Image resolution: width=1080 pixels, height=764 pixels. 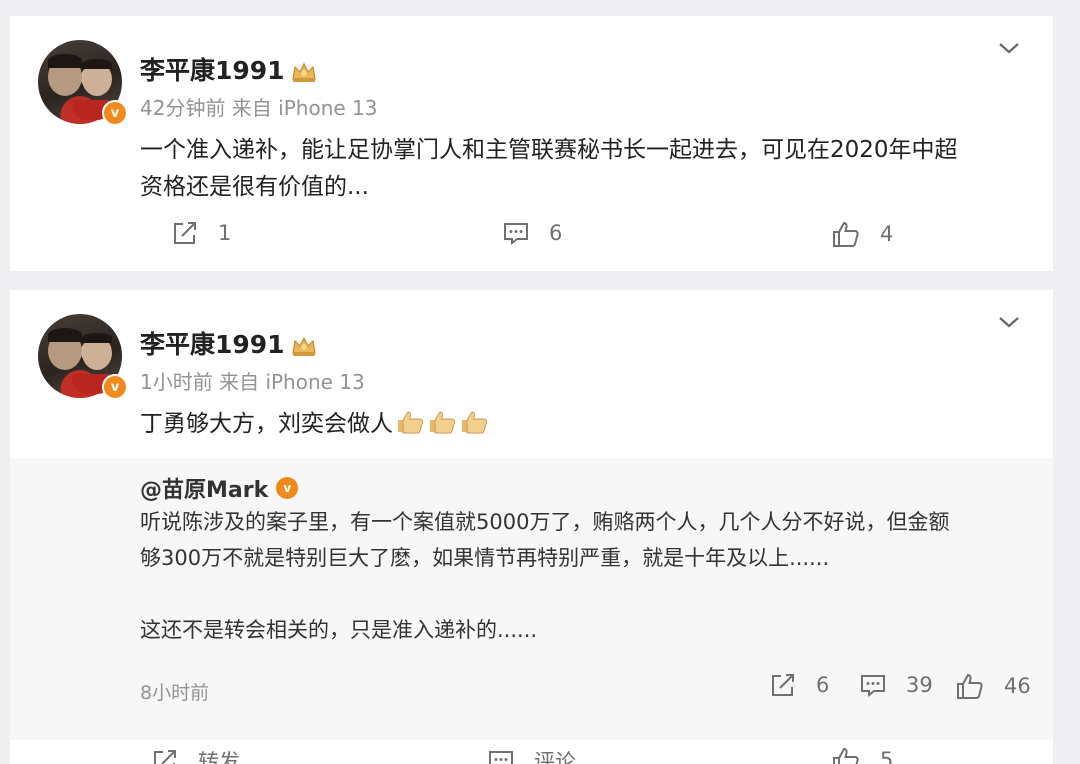 I want to click on thumbs-up-emoji-group, so click(x=441, y=424).